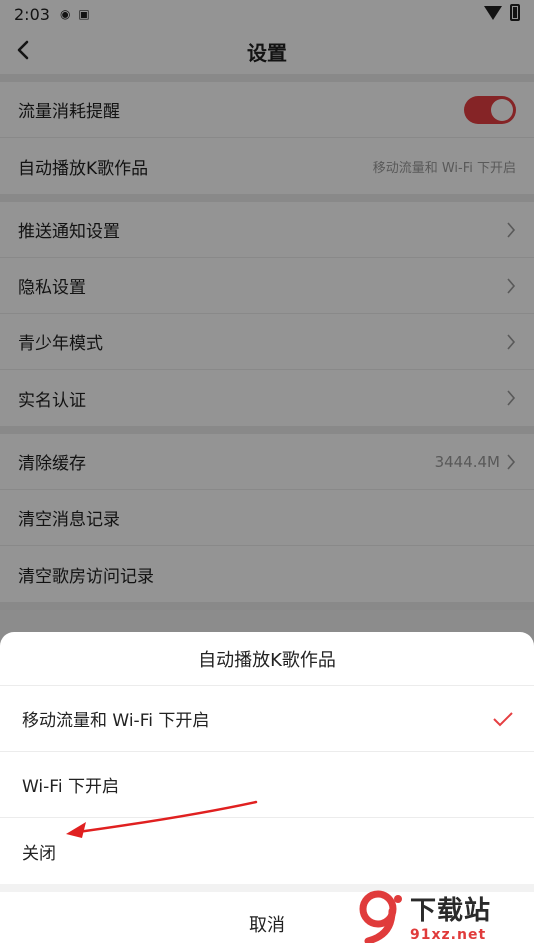  Describe the element at coordinates (503, 719) in the screenshot. I see `checkmark-icon` at that location.